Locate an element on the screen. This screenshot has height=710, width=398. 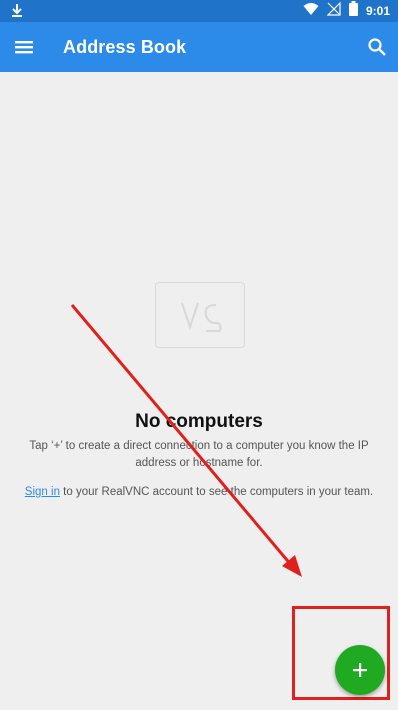
annotation-arrow-head is located at coordinates (292, 566).